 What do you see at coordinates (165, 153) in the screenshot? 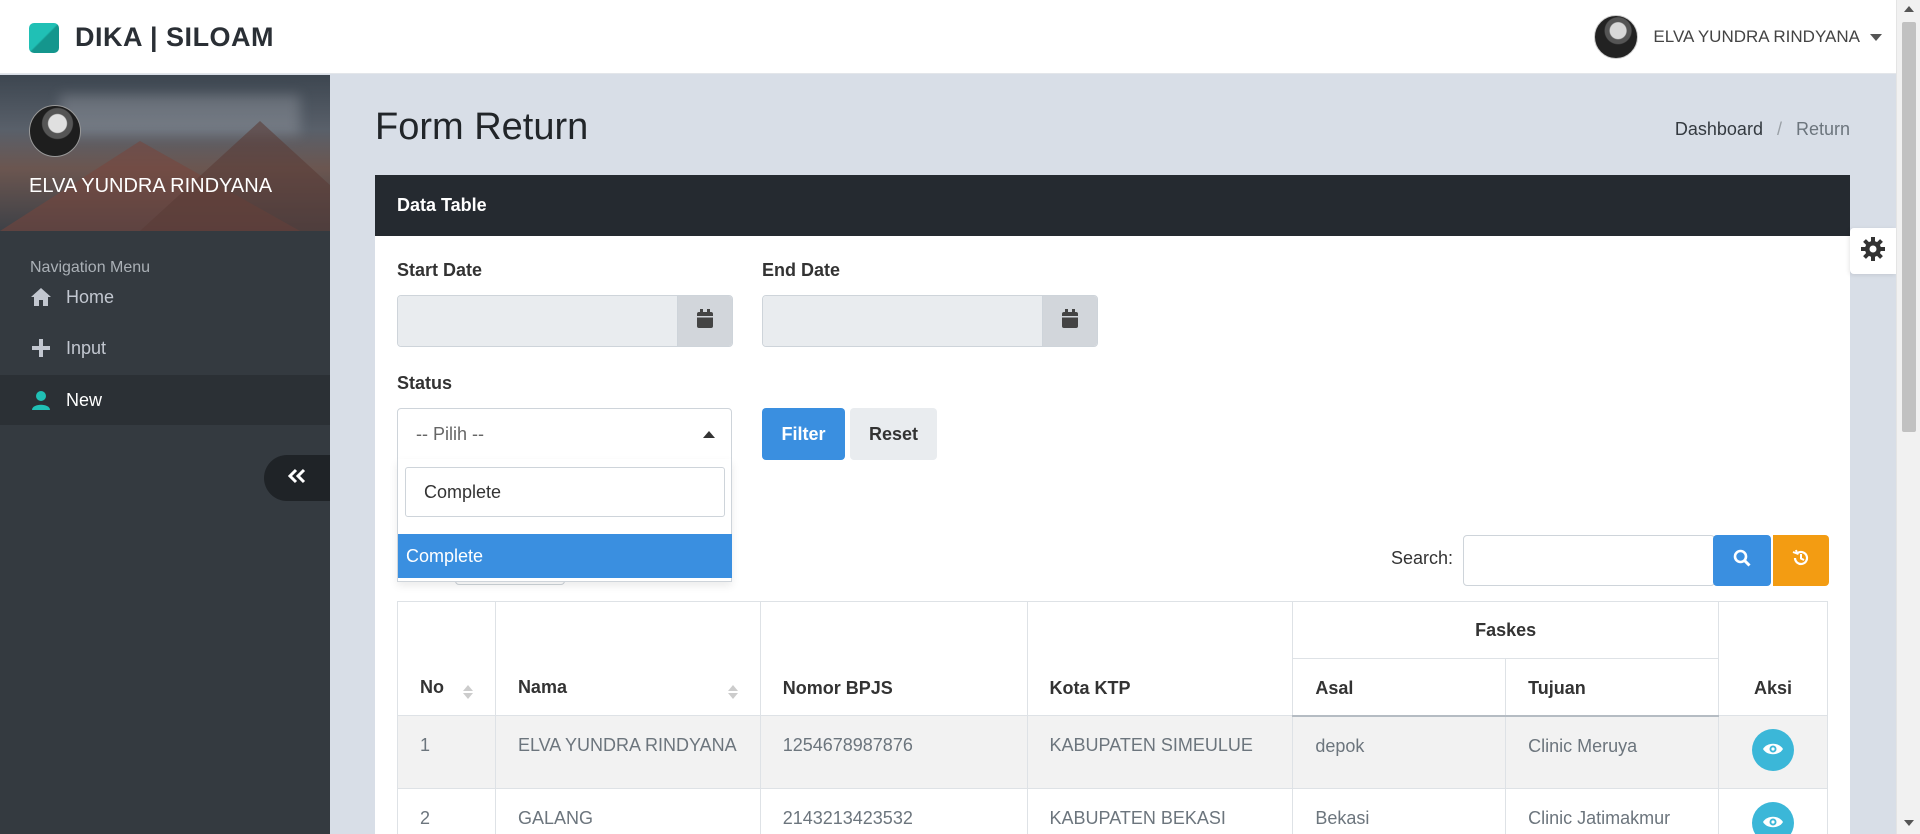
I see `sidebar-user-panel: ELVA YUNDRA RINDYANA` at bounding box center [165, 153].